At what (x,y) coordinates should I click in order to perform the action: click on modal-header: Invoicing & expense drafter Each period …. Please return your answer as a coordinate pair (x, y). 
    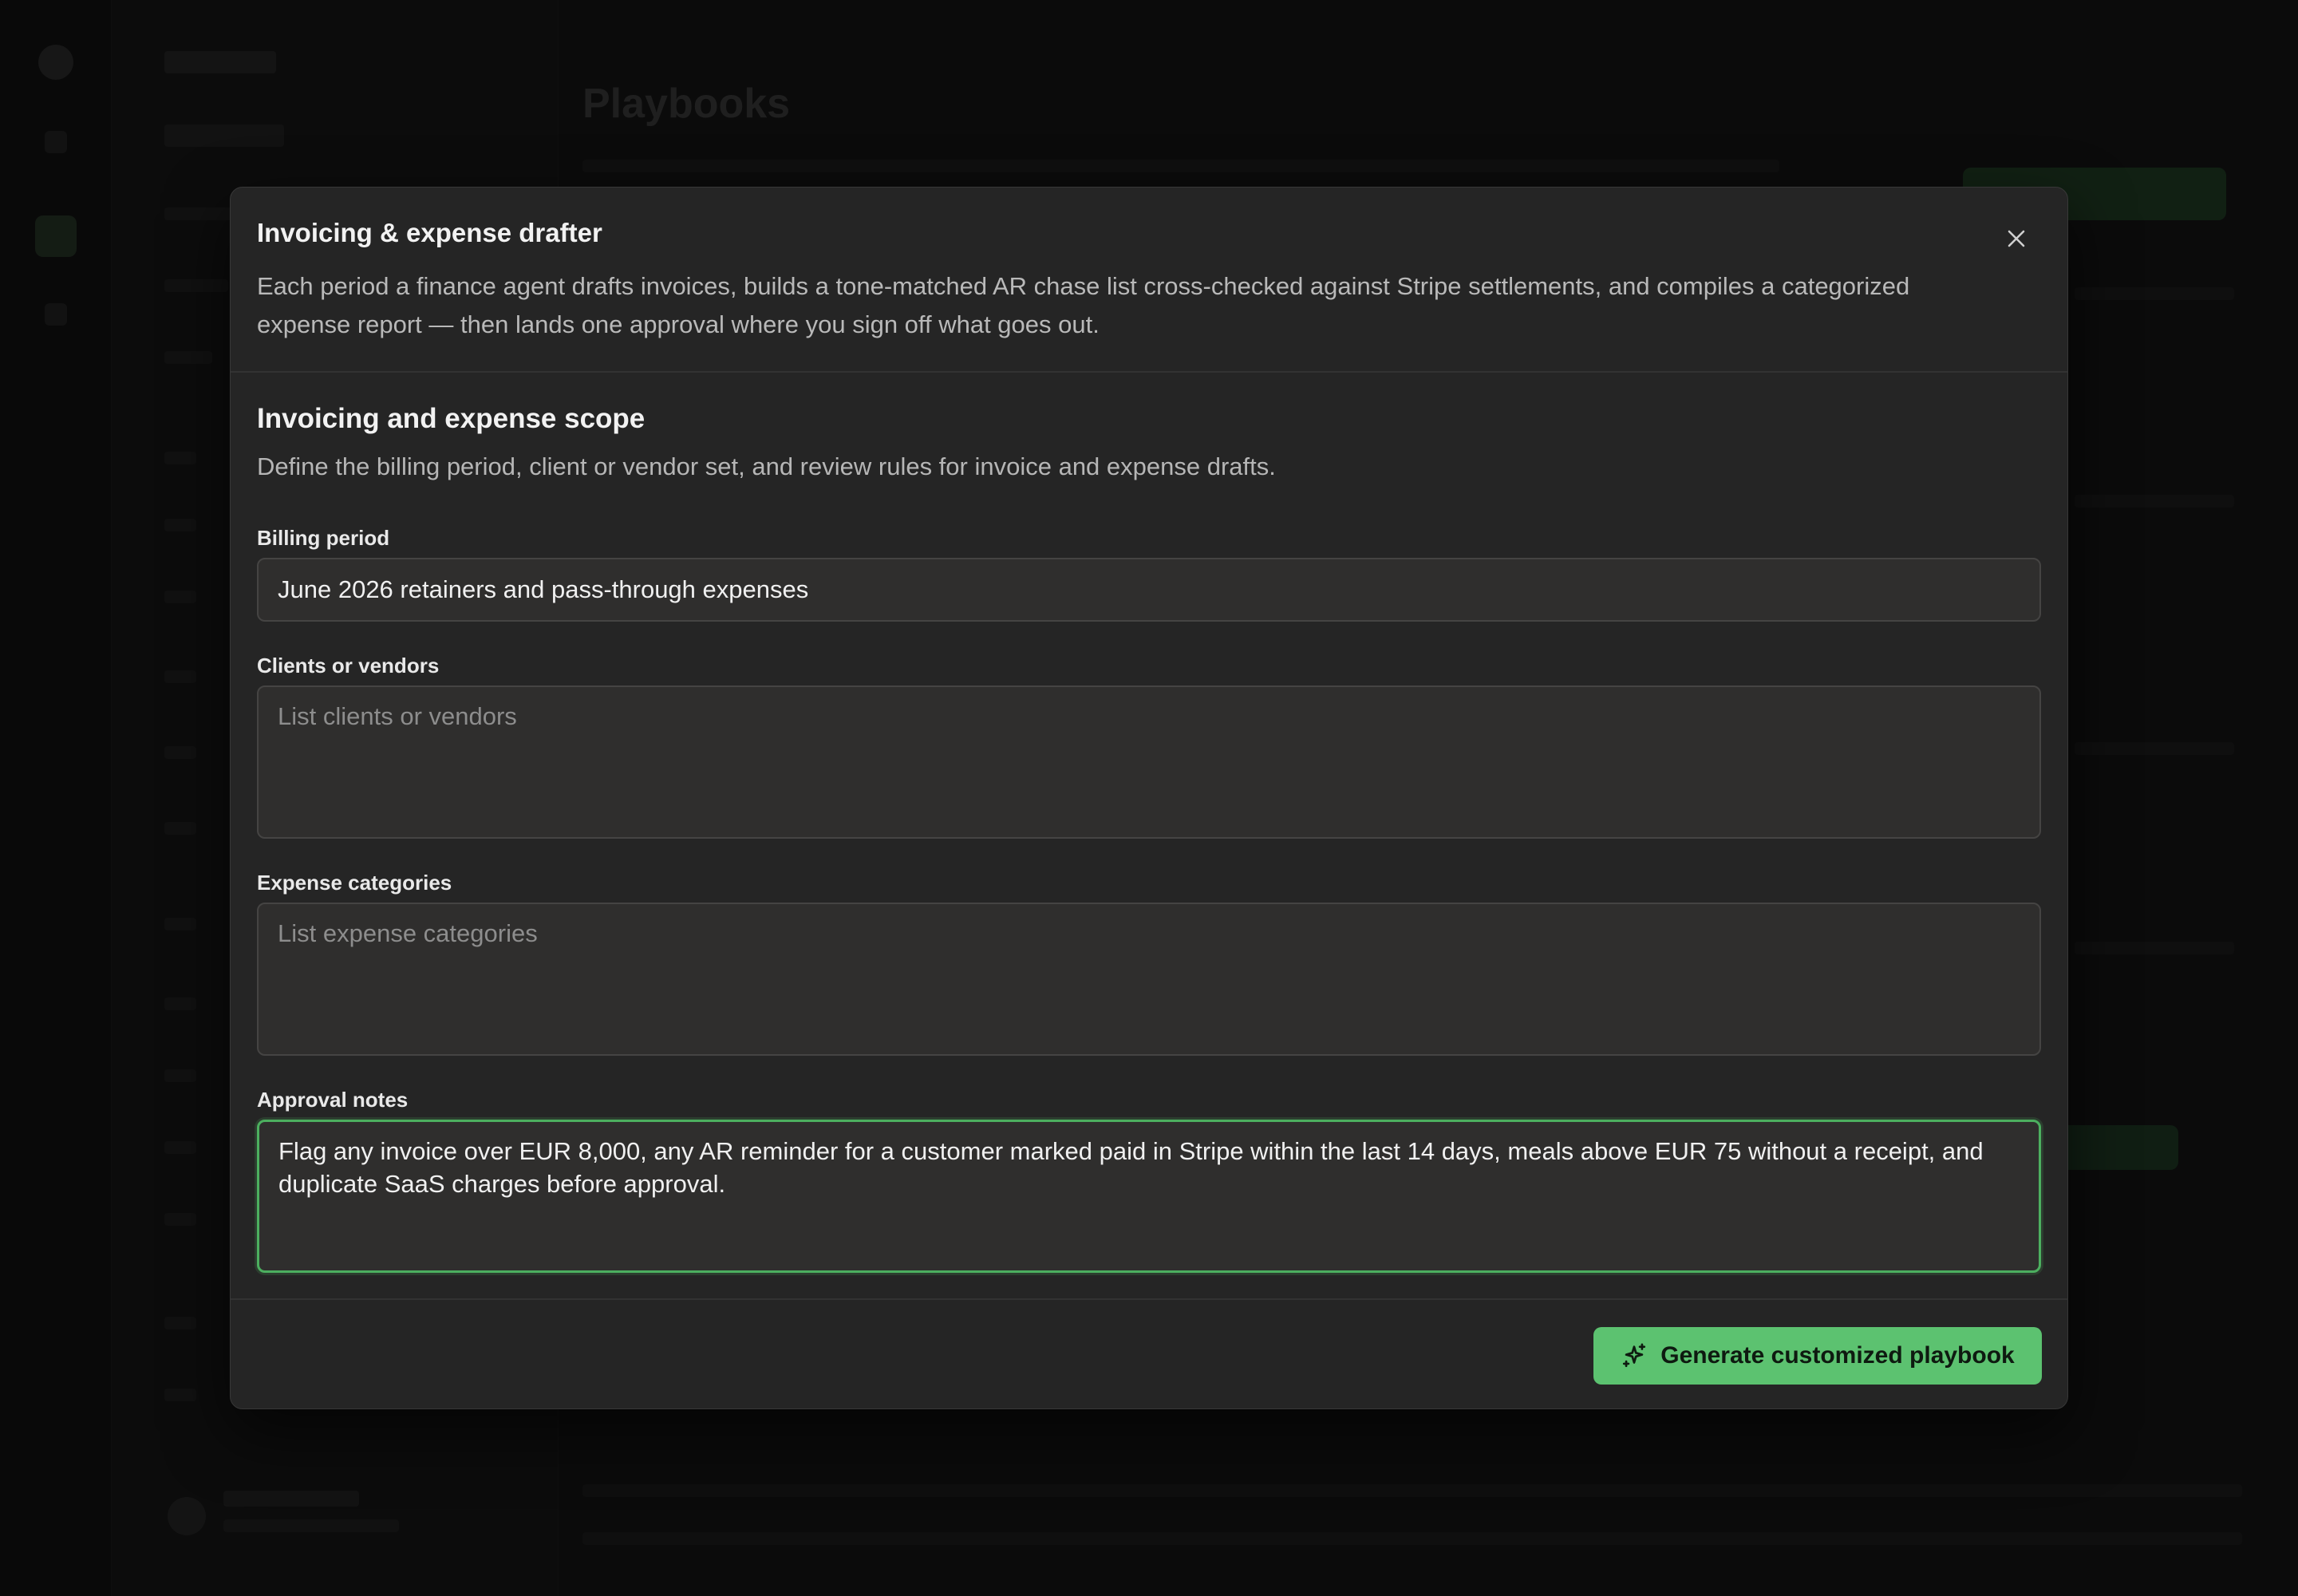
    Looking at the image, I should click on (1149, 280).